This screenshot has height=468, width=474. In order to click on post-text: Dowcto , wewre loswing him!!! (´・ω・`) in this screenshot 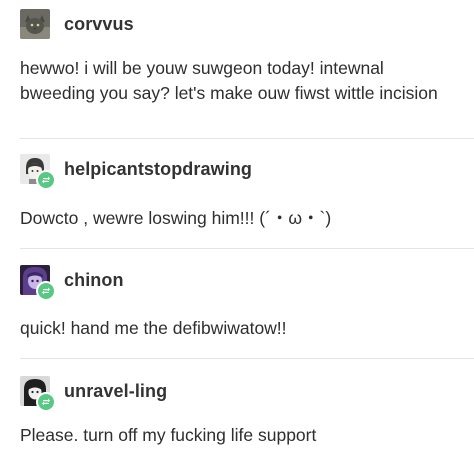, I will do `click(176, 218)`.